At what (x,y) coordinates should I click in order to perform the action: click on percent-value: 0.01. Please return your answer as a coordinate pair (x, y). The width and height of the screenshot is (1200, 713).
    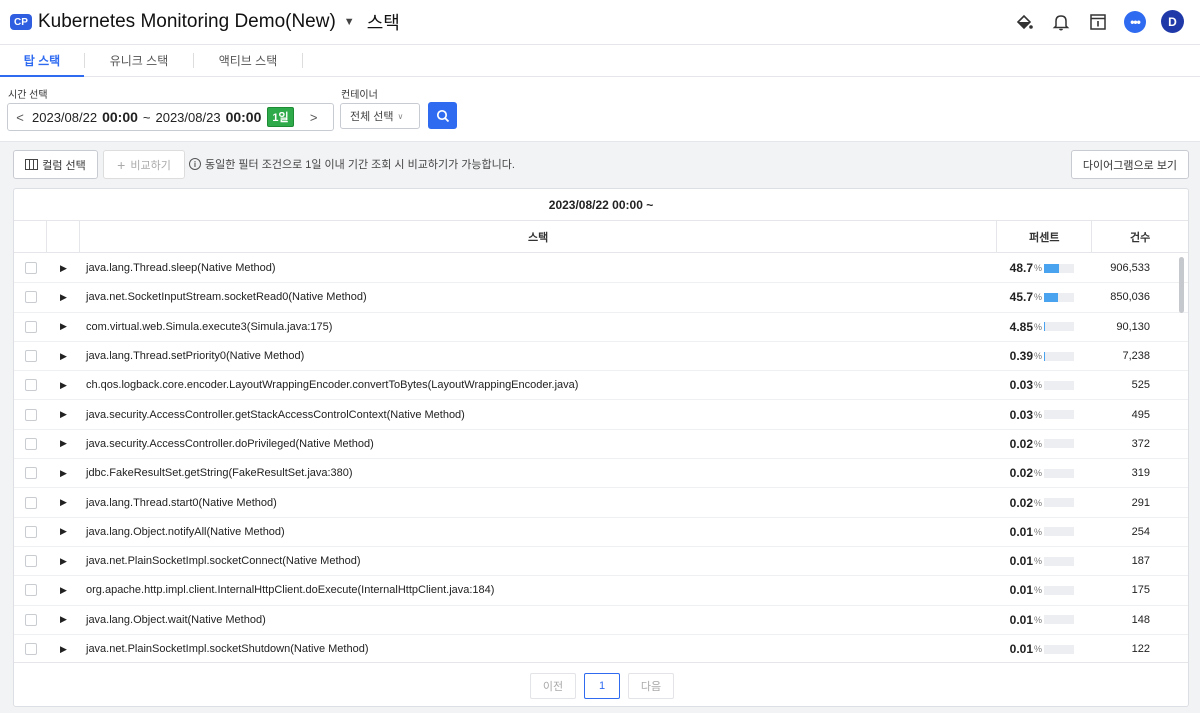
    Looking at the image, I should click on (1021, 561).